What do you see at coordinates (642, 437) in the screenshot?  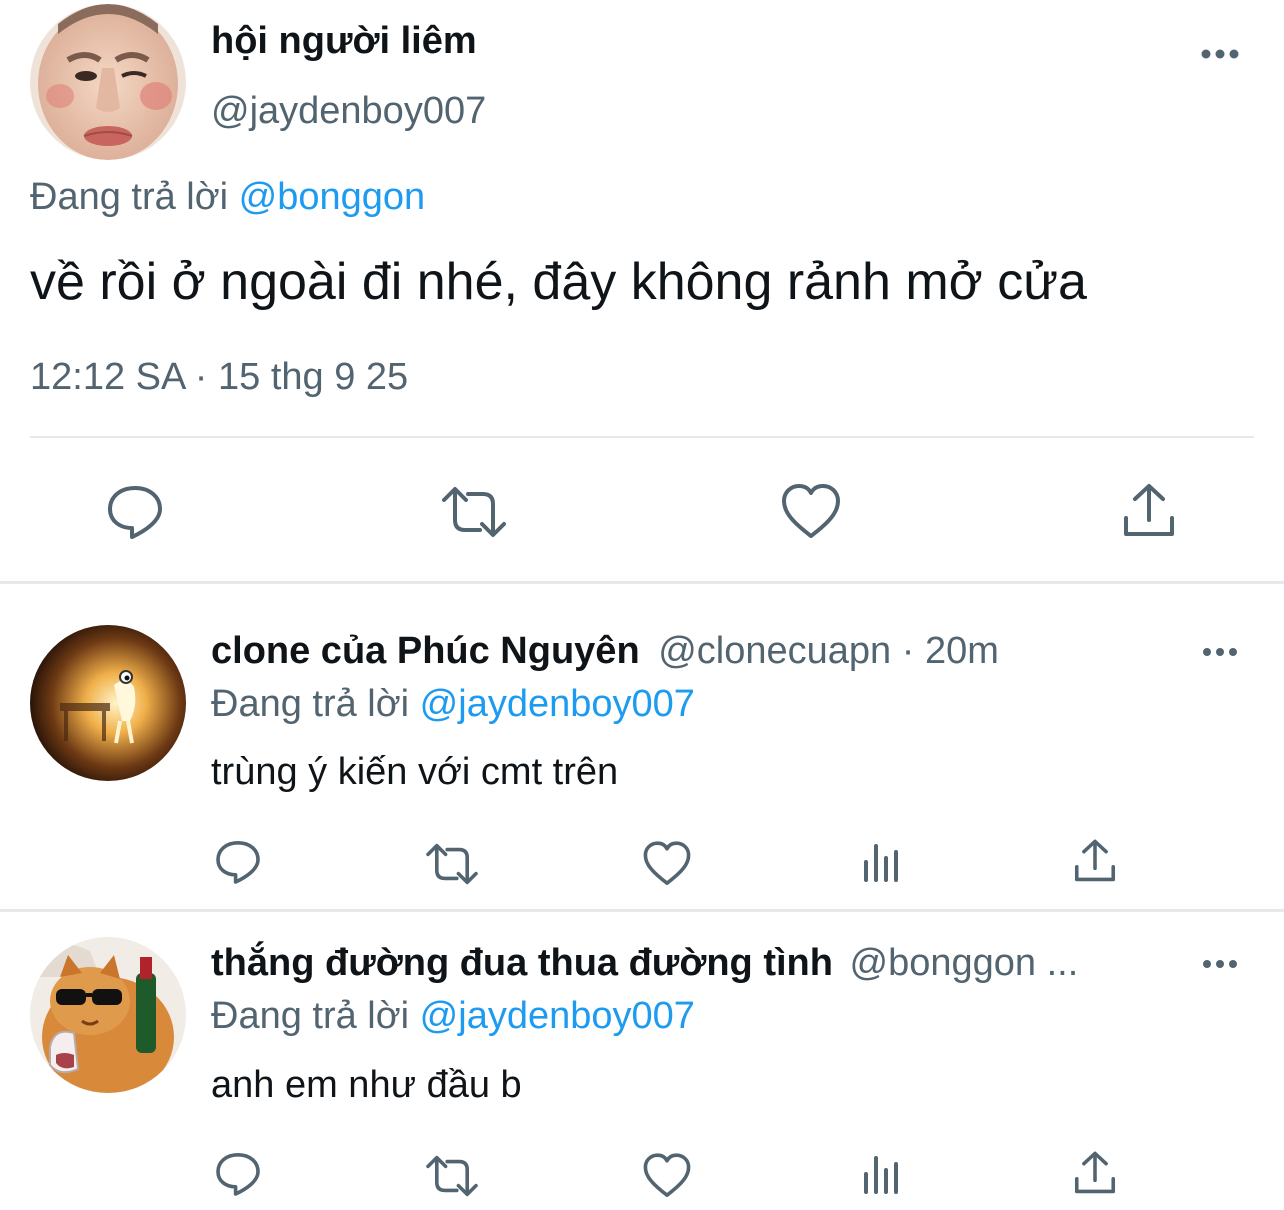 I see `divider` at bounding box center [642, 437].